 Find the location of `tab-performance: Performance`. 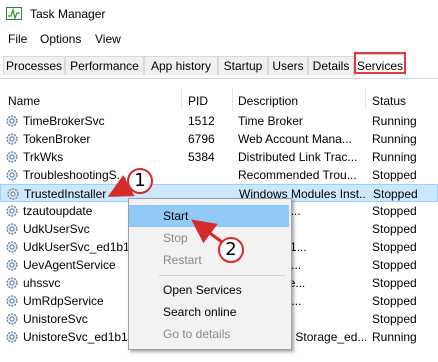

tab-performance: Performance is located at coordinates (104, 65).